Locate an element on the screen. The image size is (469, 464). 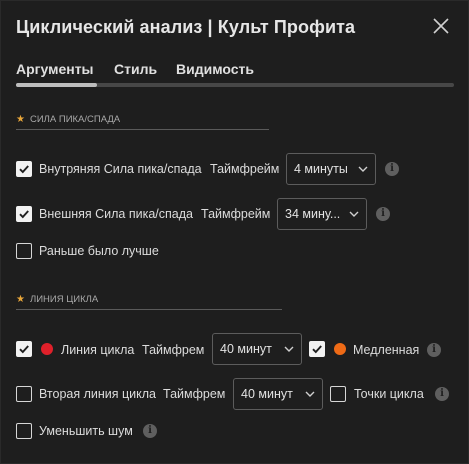
tab-arguments: Аргументы is located at coordinates (55, 69).